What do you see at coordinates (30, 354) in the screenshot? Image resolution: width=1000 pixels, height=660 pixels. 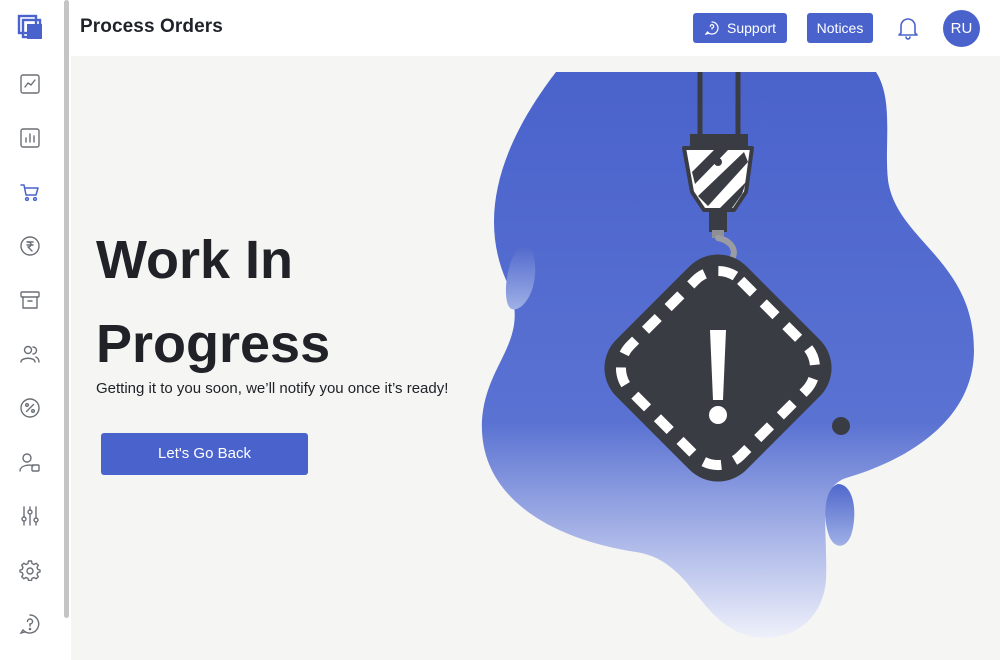 I see `users-icon` at bounding box center [30, 354].